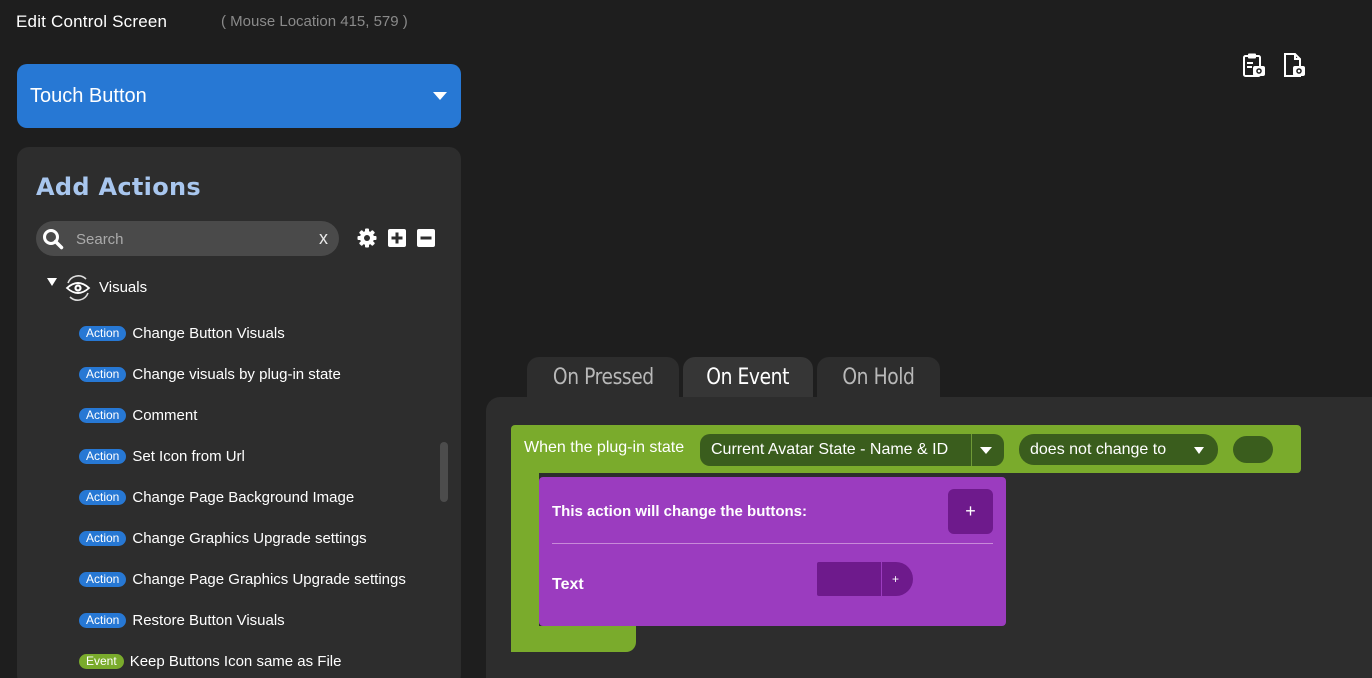  I want to click on mouse-location: ( Mouse Location 415, 579 ), so click(314, 21).